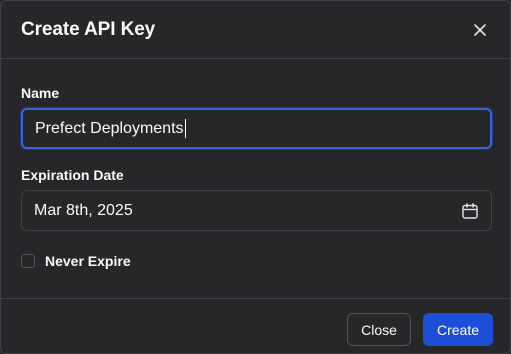 This screenshot has width=511, height=354. I want to click on name-input-value: Prefect Deployments, so click(109, 128).